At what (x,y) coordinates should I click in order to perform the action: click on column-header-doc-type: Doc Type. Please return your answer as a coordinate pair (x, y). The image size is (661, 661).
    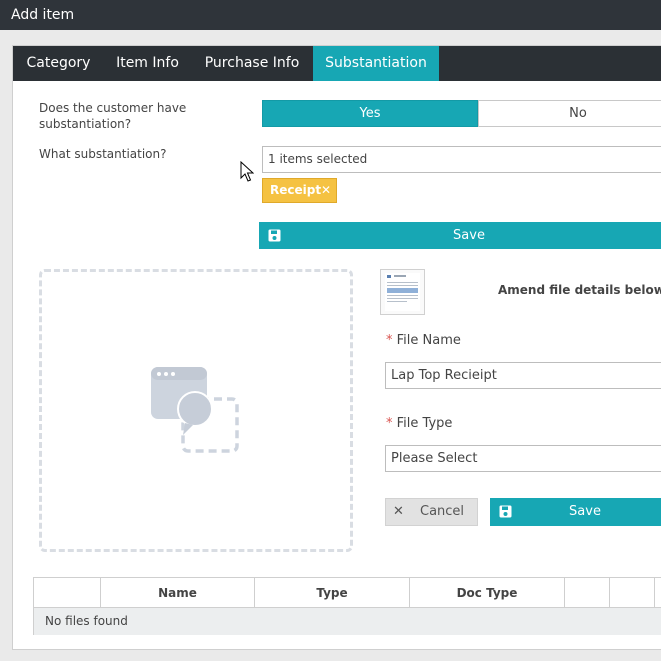
    Looking at the image, I should click on (487, 593).